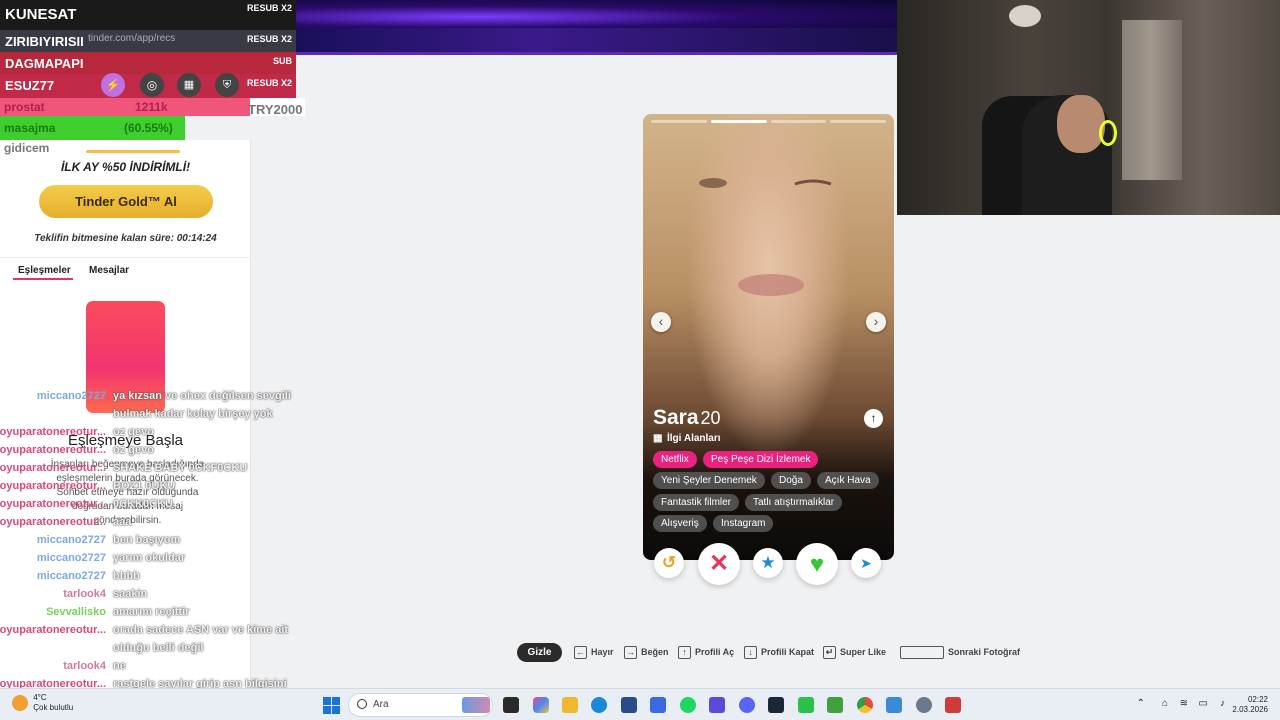 This screenshot has height=720, width=1280. Describe the element at coordinates (44, 270) in the screenshot. I see `tab-matches: Eşleşmeler` at that location.